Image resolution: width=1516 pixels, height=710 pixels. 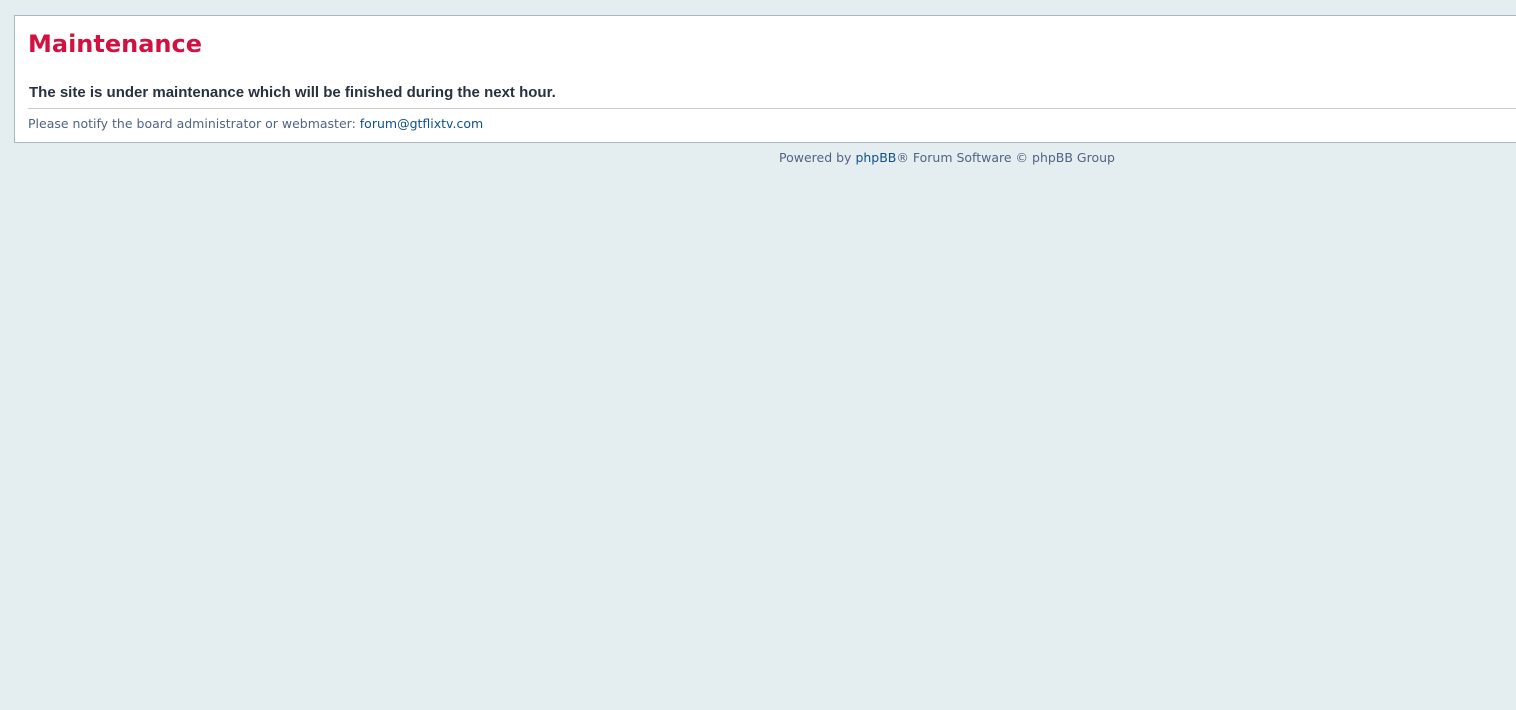 What do you see at coordinates (772, 108) in the screenshot?
I see `divider` at bounding box center [772, 108].